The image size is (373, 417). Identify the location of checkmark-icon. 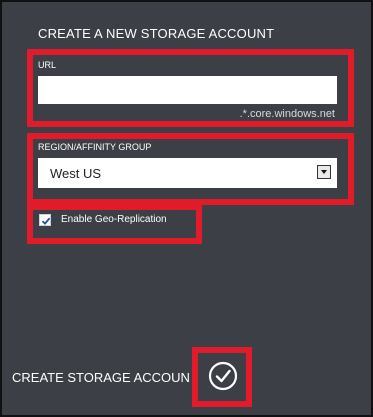
(46, 221).